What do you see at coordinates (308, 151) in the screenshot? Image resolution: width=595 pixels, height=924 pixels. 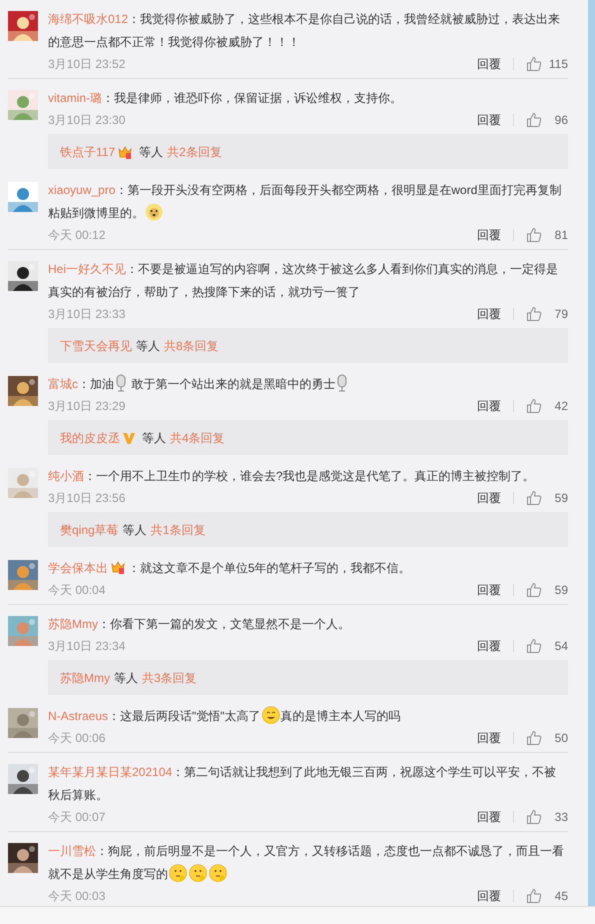 I see `replies-bar: 铁点子117 等人 共2条回复` at bounding box center [308, 151].